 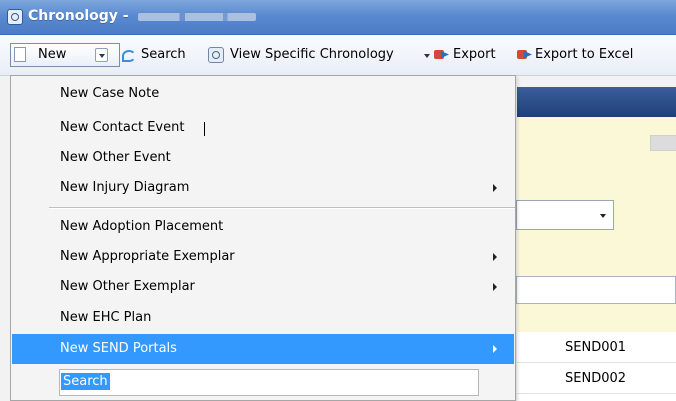 I want to click on search-icon, so click(x=130, y=55).